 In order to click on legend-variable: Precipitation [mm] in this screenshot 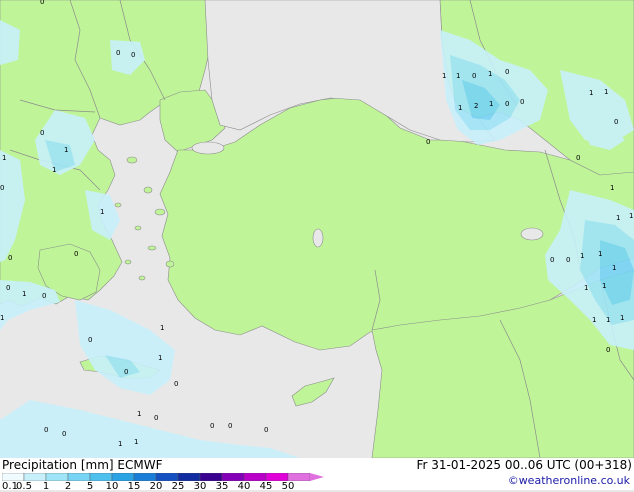, I will do `click(58, 465)`.